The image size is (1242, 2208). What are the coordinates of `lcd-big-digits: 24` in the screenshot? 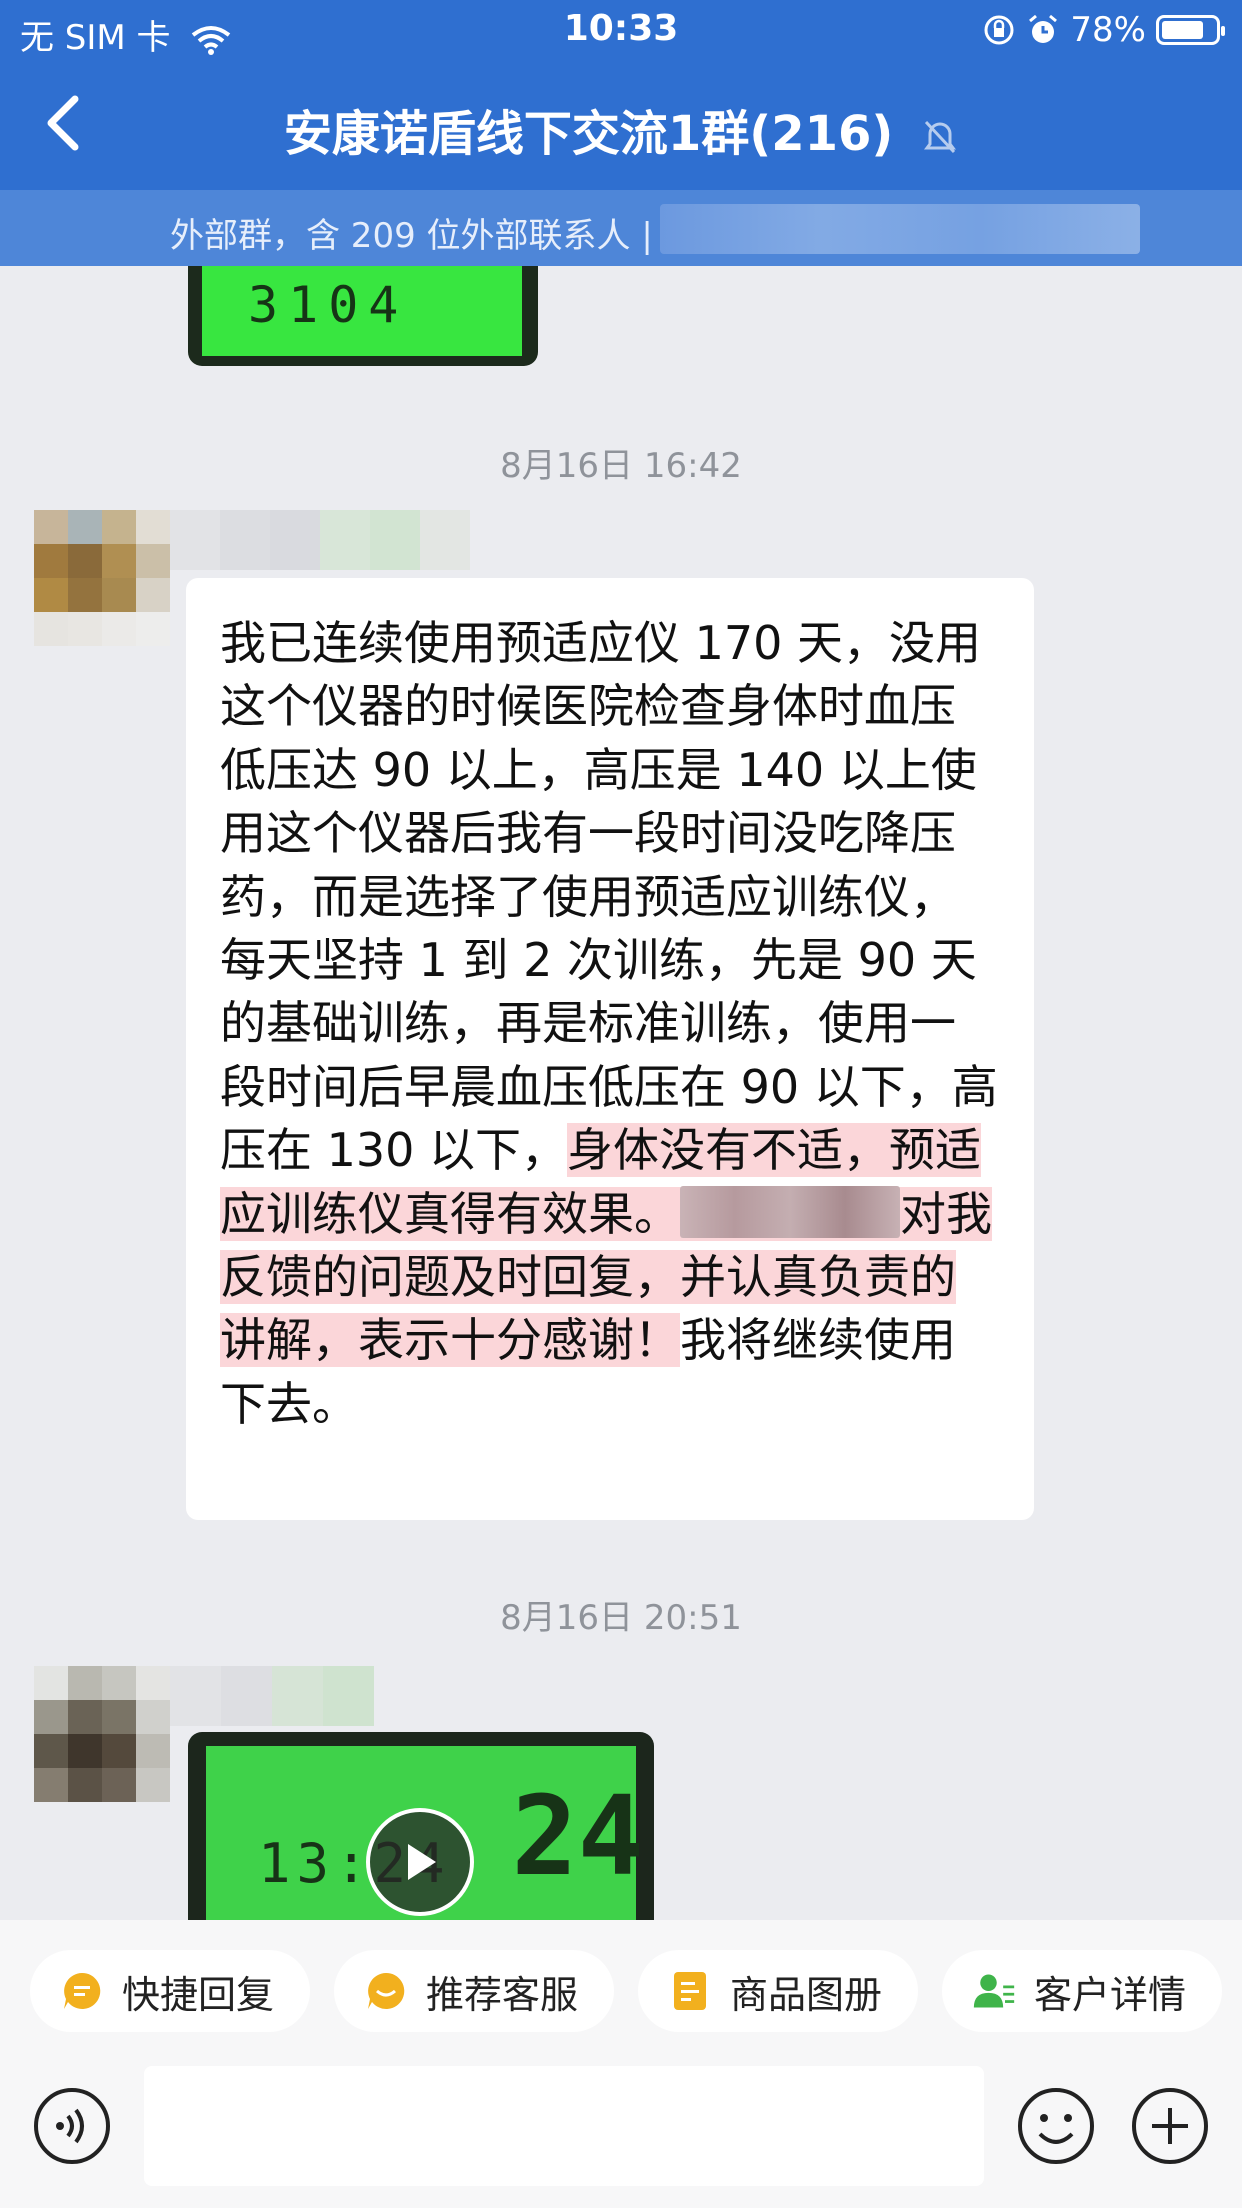 It's located at (577, 1836).